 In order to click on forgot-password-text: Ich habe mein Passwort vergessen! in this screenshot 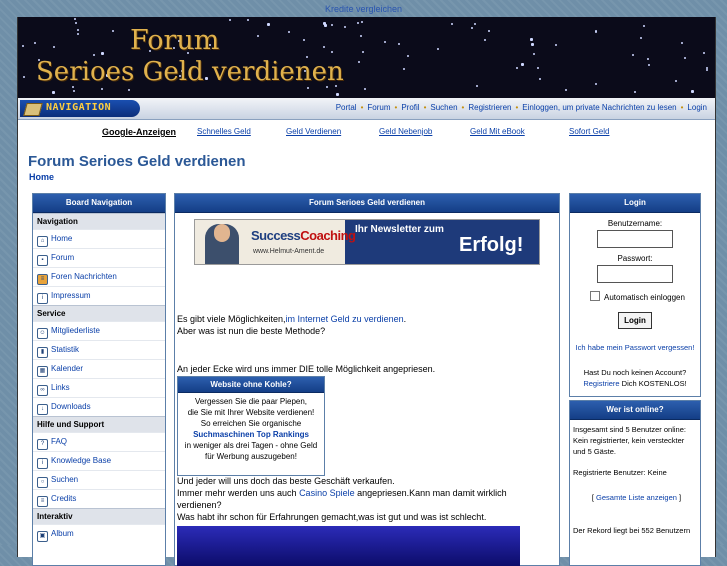, I will do `click(635, 347)`.